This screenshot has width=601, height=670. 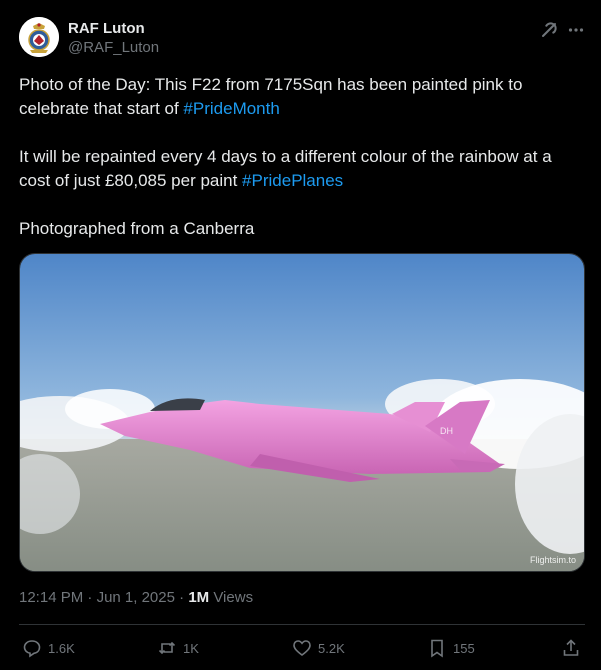 I want to click on heart-icon, so click(x=302, y=648).